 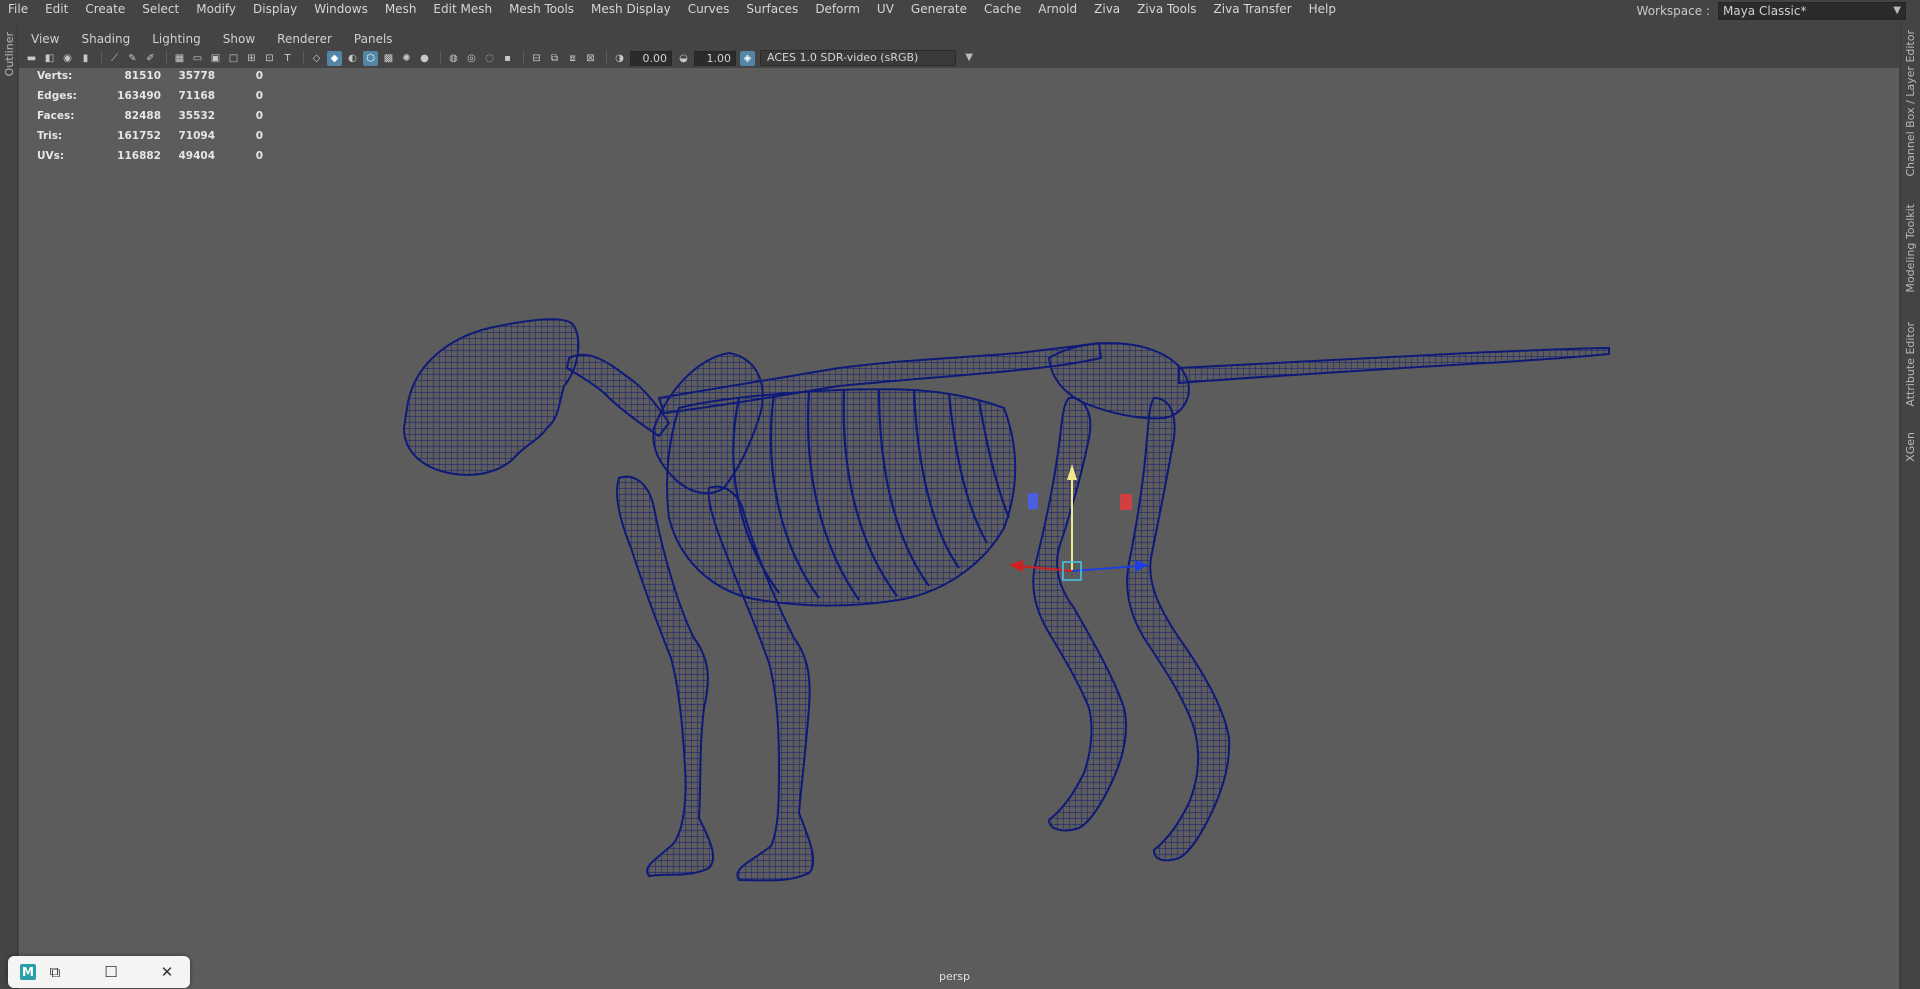 What do you see at coordinates (67, 58) in the screenshot?
I see `bookmark-icon: ◉` at bounding box center [67, 58].